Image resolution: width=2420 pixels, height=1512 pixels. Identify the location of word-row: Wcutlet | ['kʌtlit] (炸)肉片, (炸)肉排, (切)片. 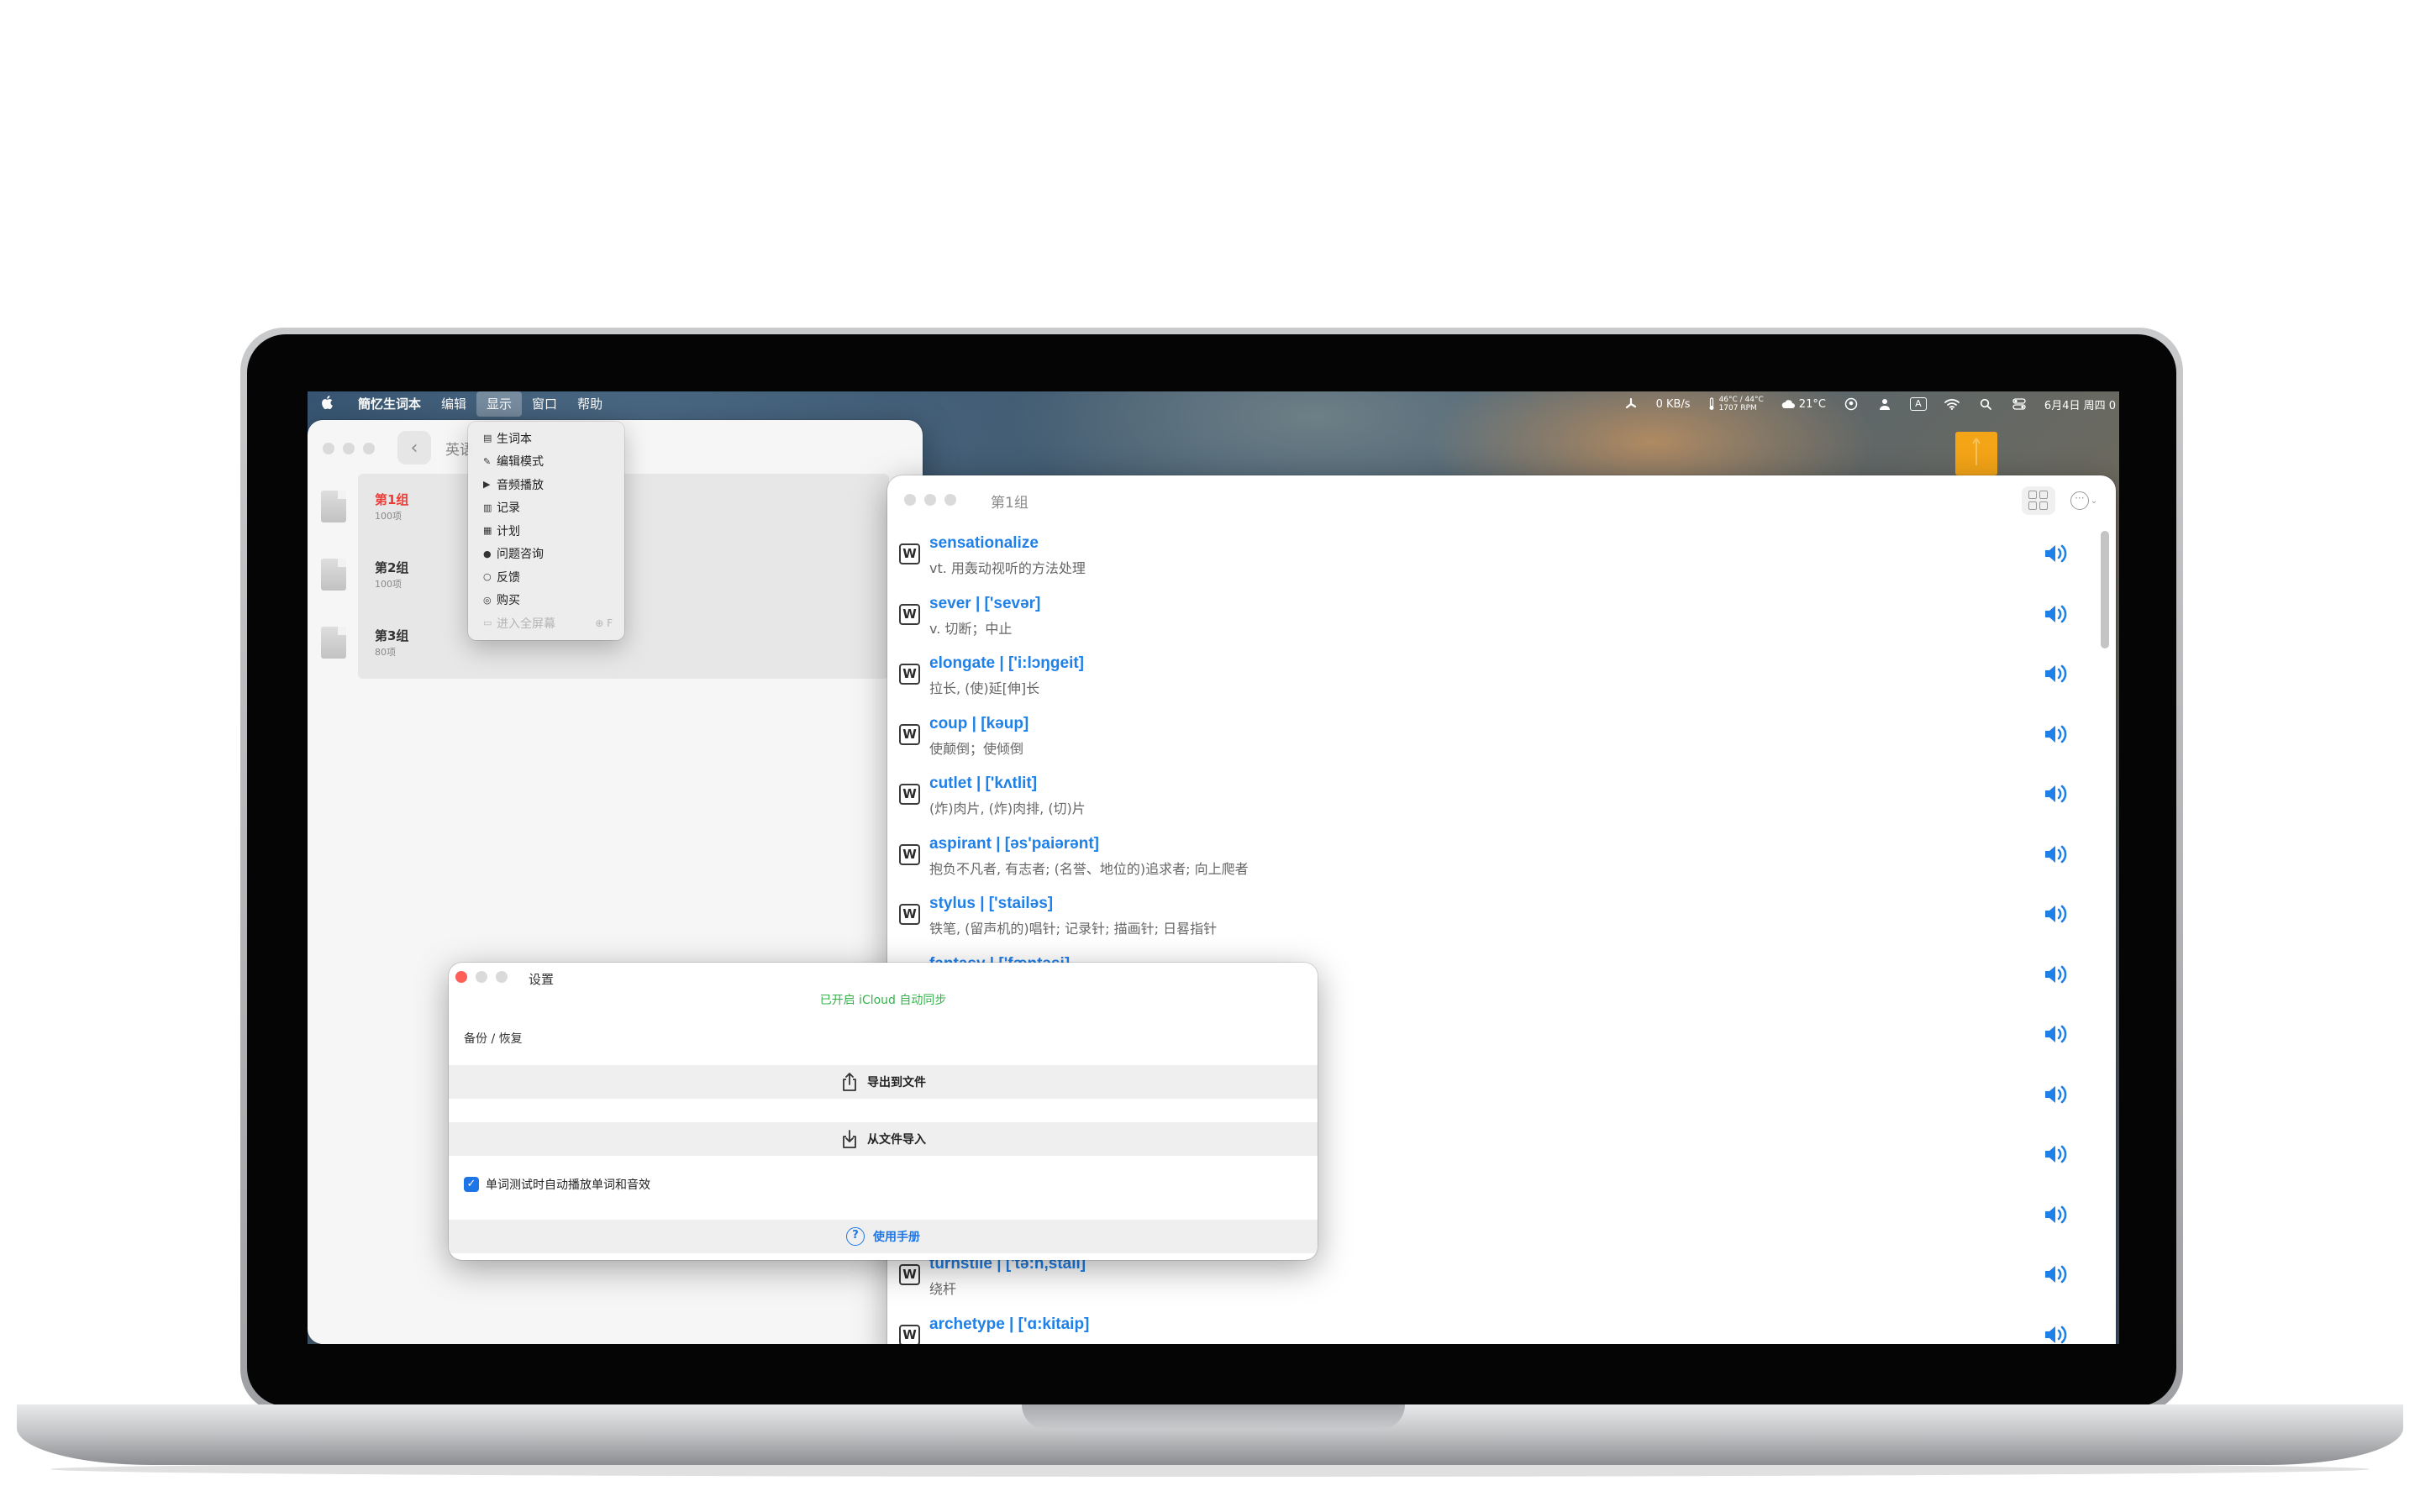
(1492, 799).